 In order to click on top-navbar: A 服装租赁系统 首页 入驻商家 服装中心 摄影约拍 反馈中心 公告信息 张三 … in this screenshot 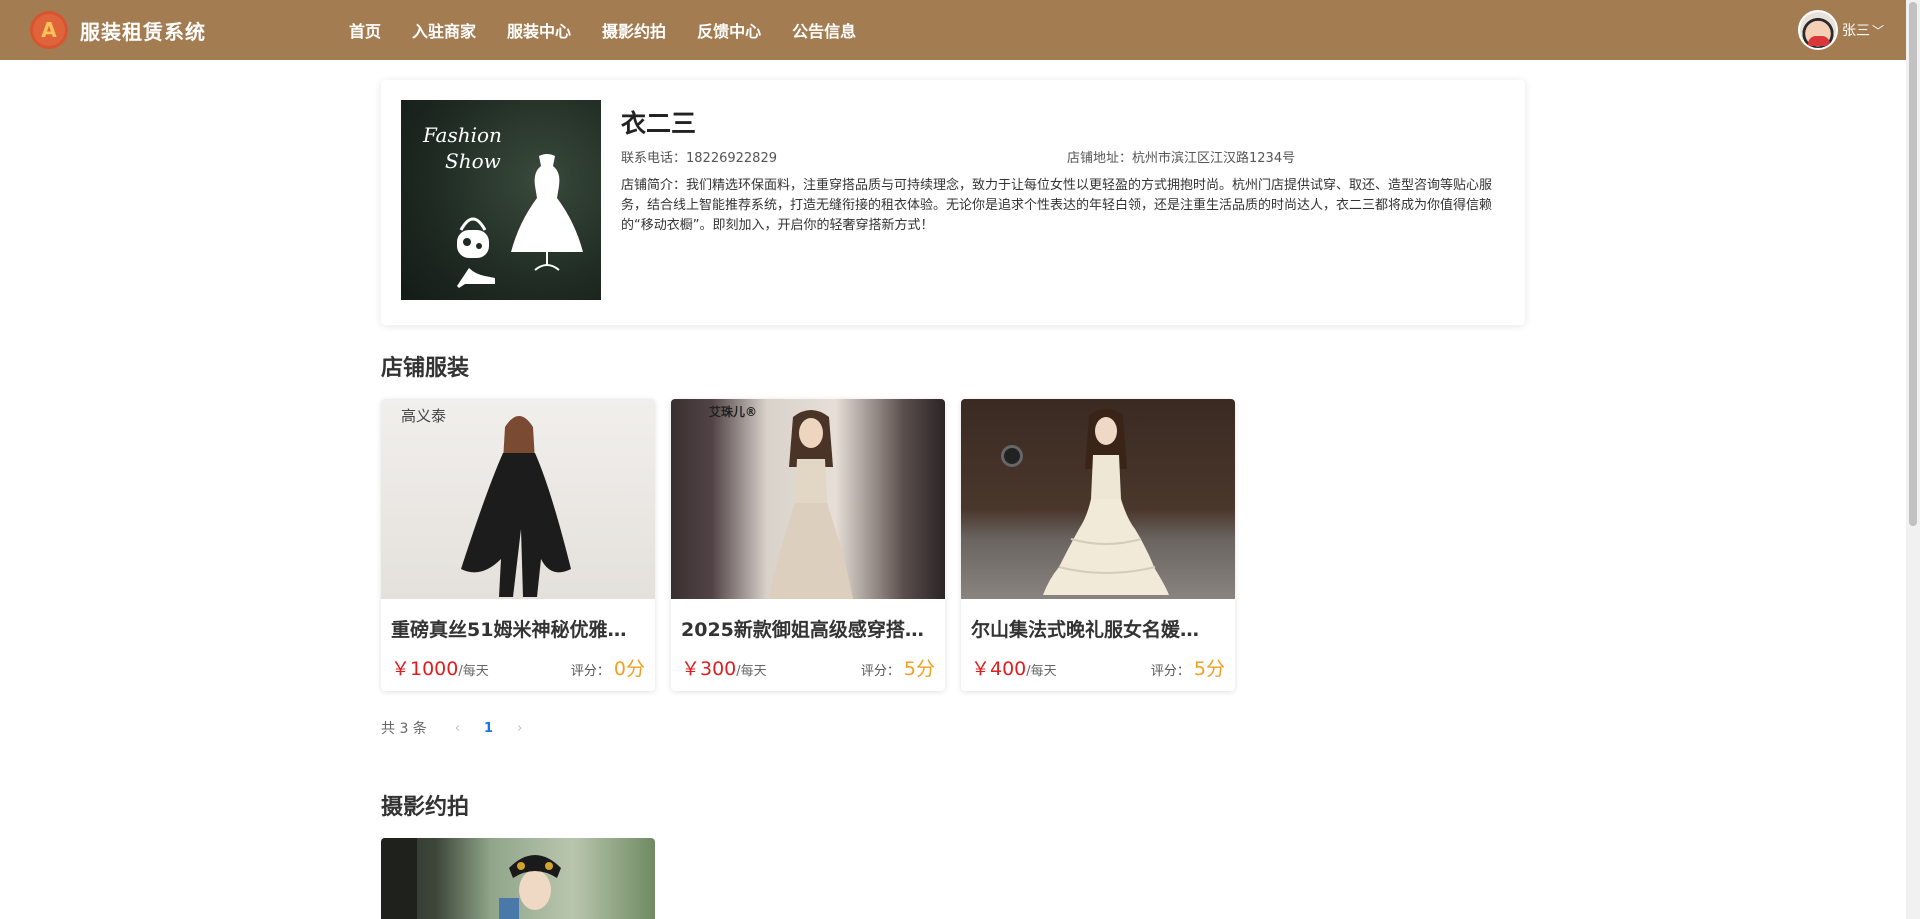, I will do `click(960, 30)`.